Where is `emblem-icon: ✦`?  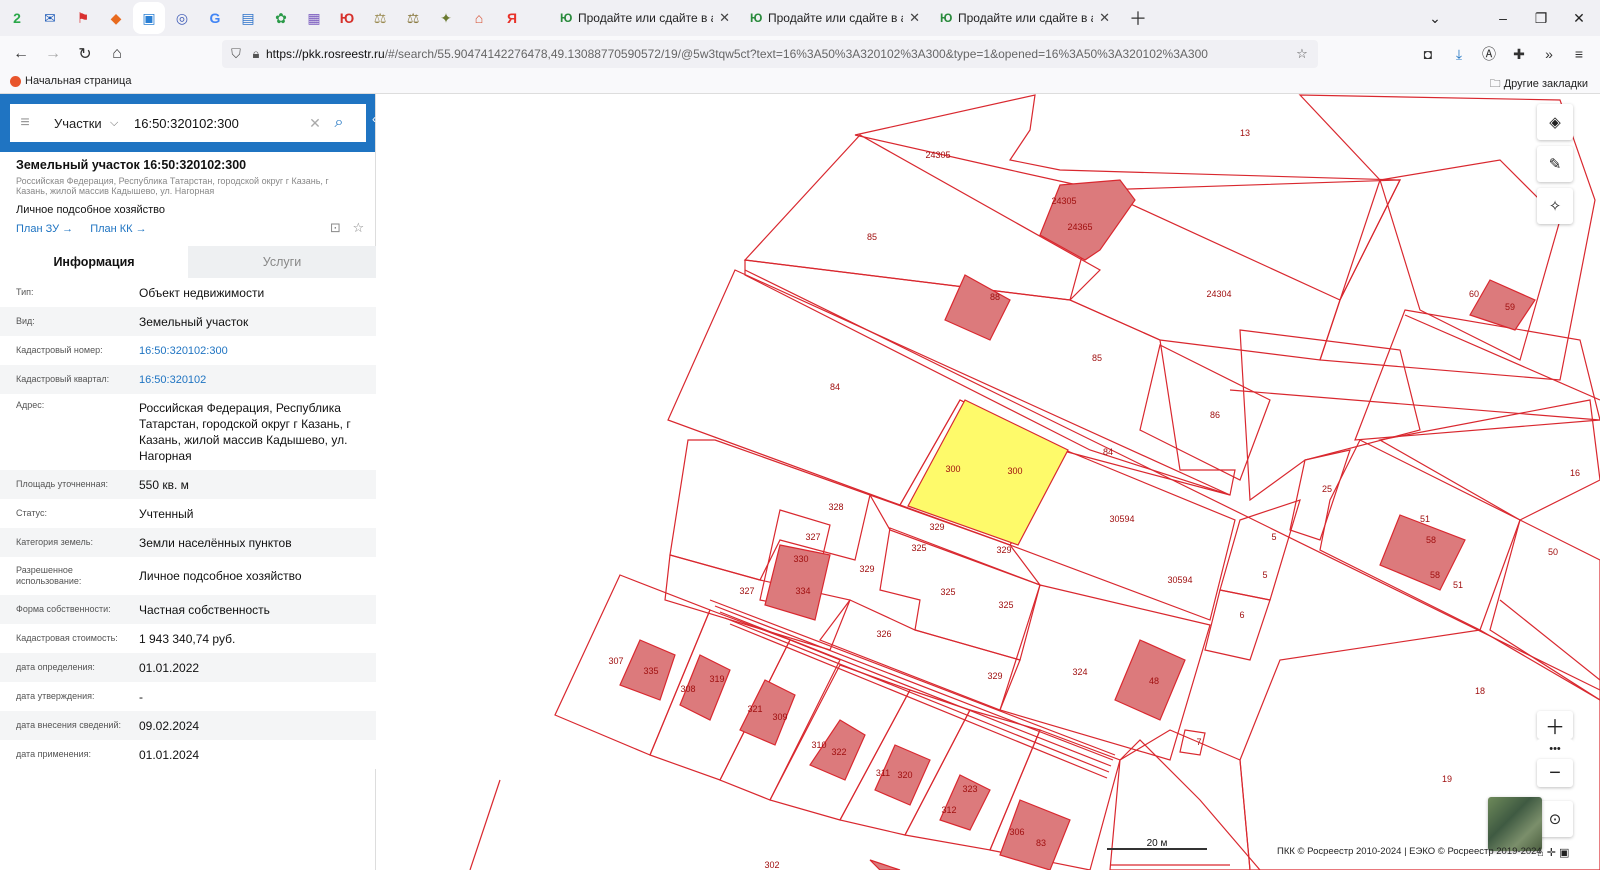
emblem-icon: ✦ is located at coordinates (446, 18).